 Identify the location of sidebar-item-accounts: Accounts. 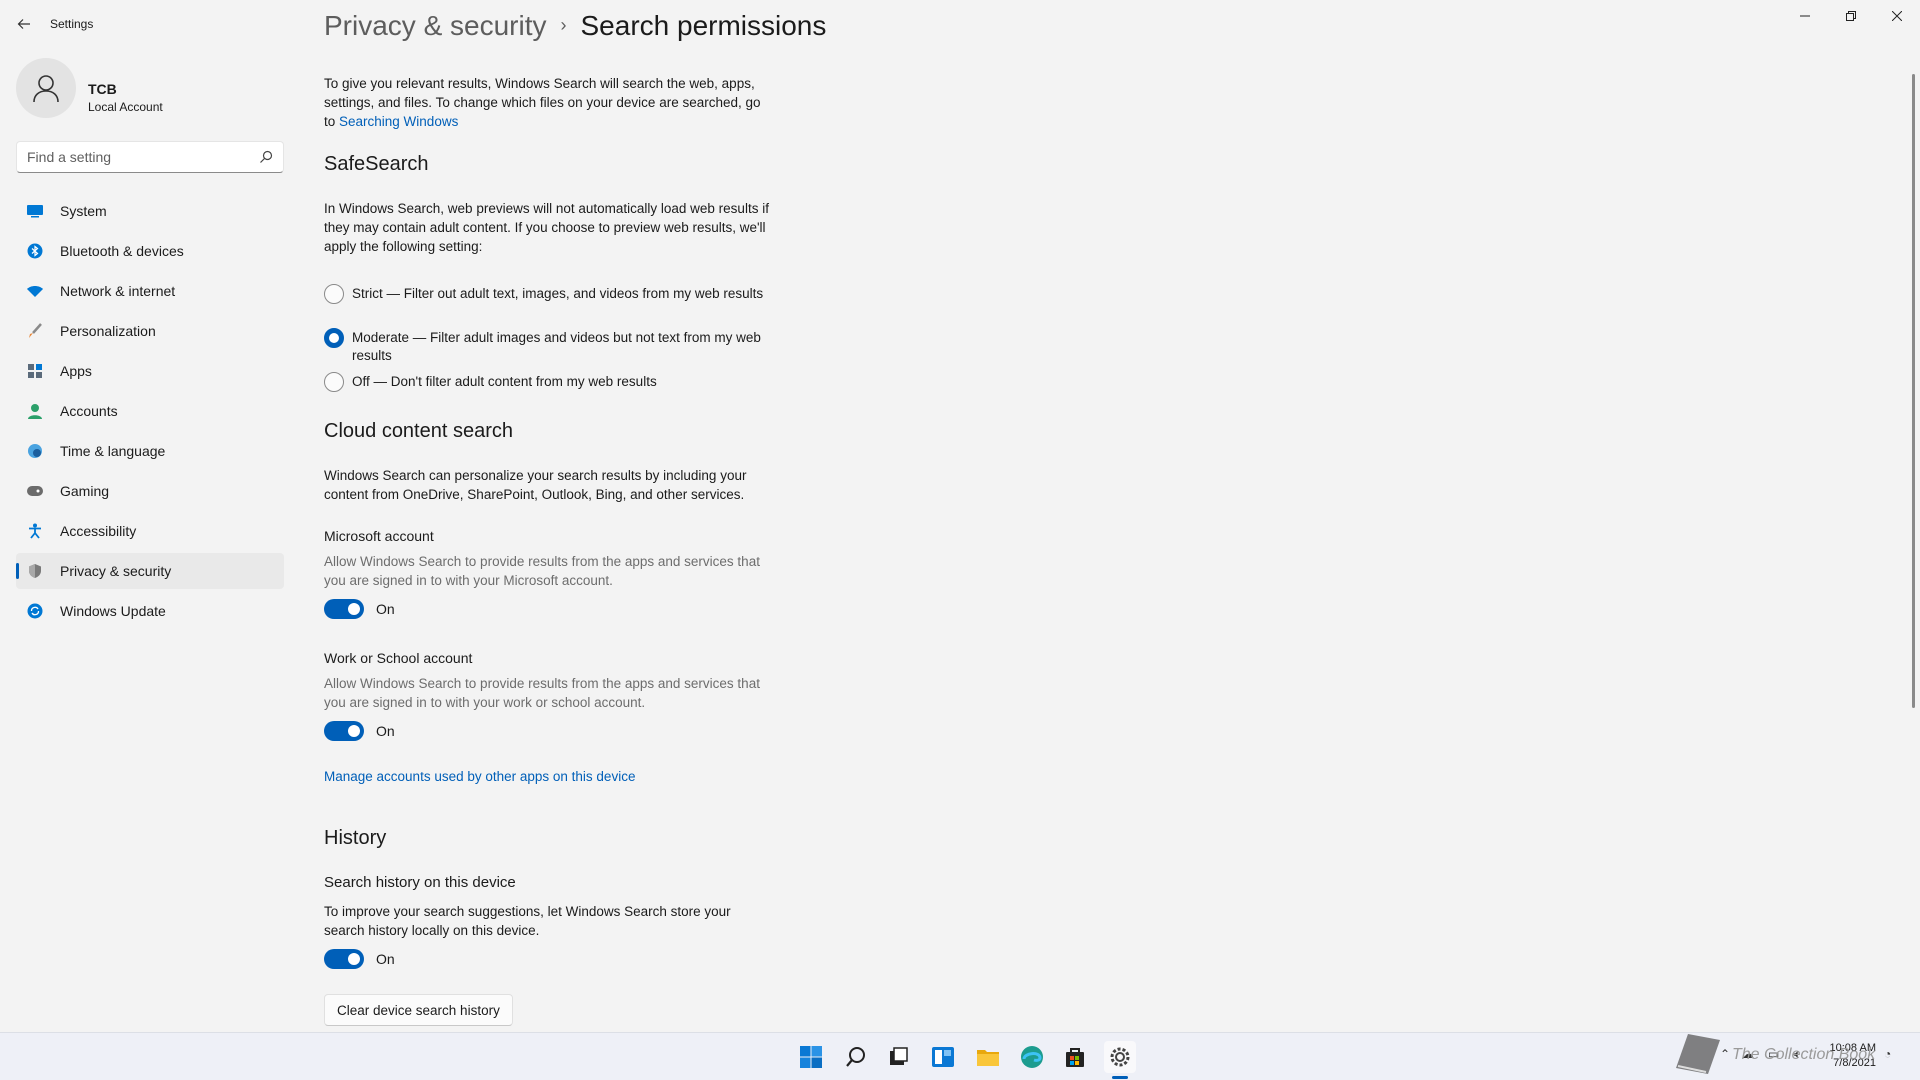
(150, 411).